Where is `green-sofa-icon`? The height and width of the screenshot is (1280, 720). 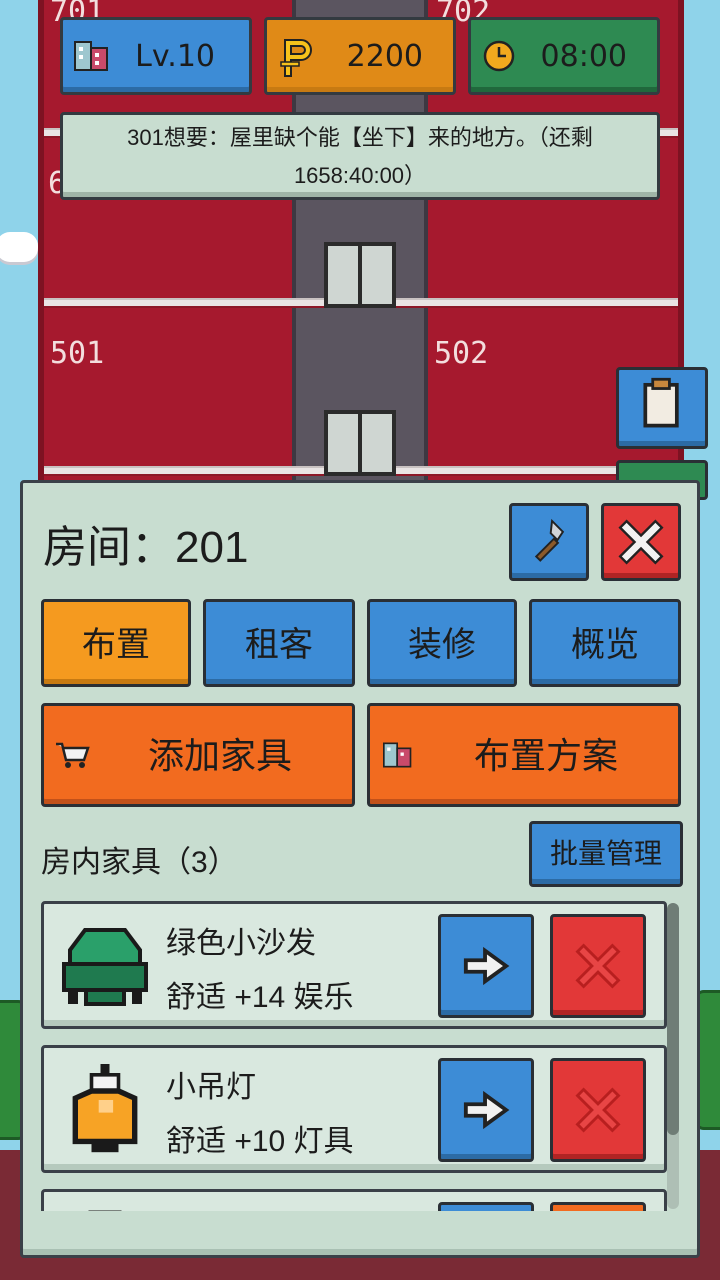 green-sofa-icon is located at coordinates (105, 967).